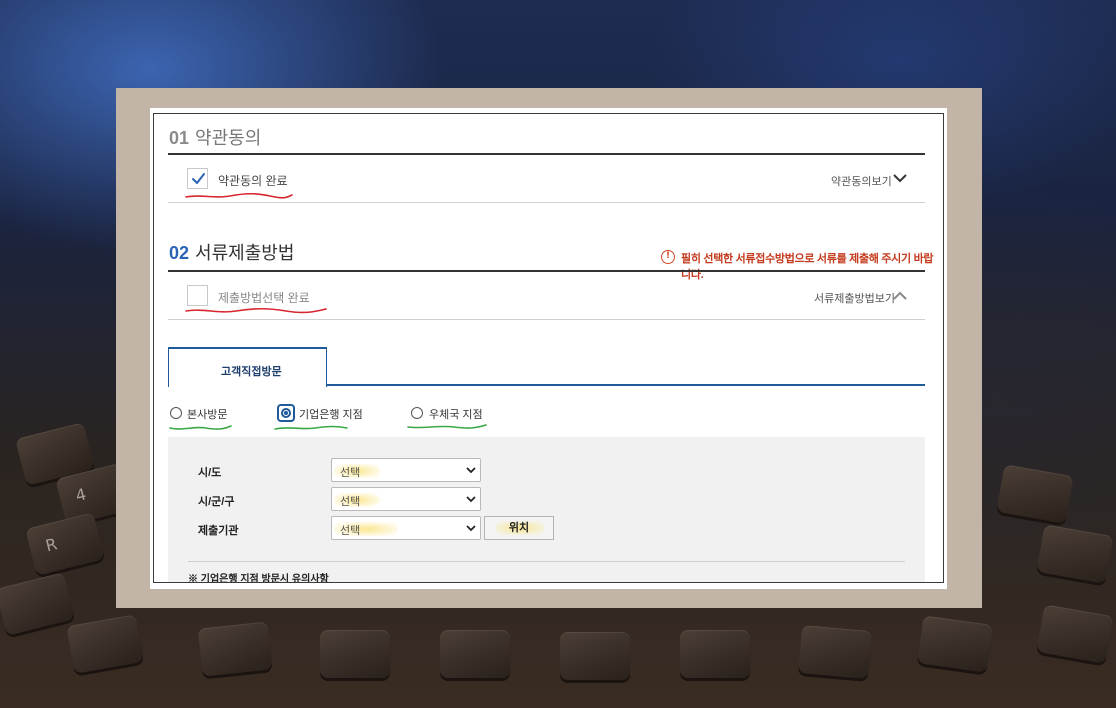 The image size is (1116, 708). I want to click on radio-ibk-branch, so click(286, 413).